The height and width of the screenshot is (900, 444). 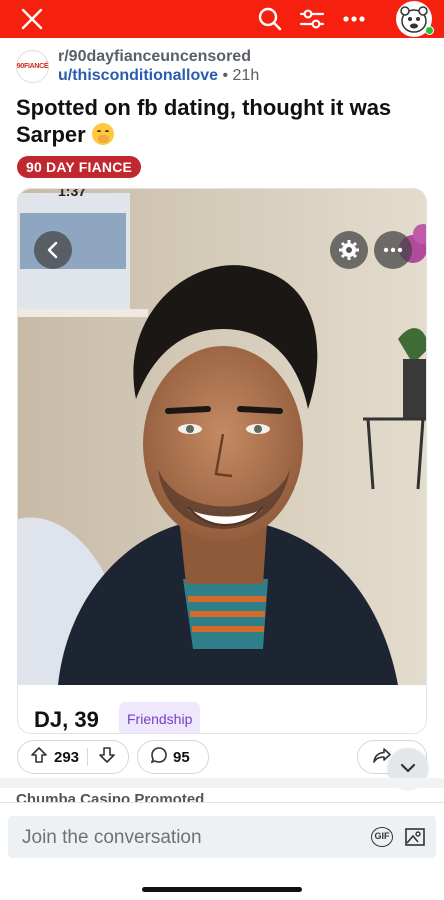 I want to click on gif-icon: GIF, so click(x=382, y=837).